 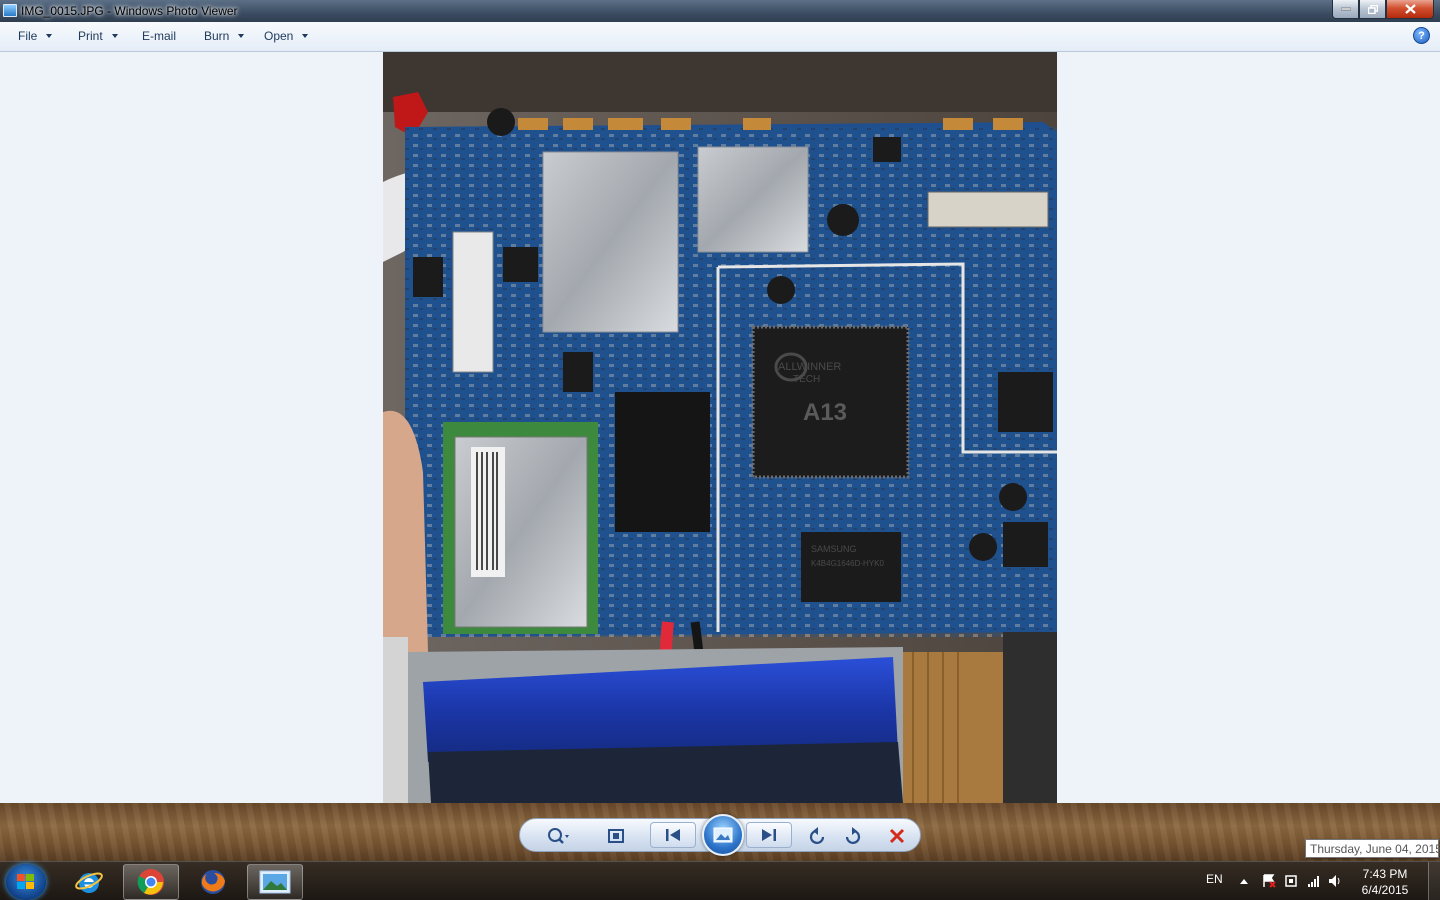 I want to click on window-controls, so click(x=1383, y=9).